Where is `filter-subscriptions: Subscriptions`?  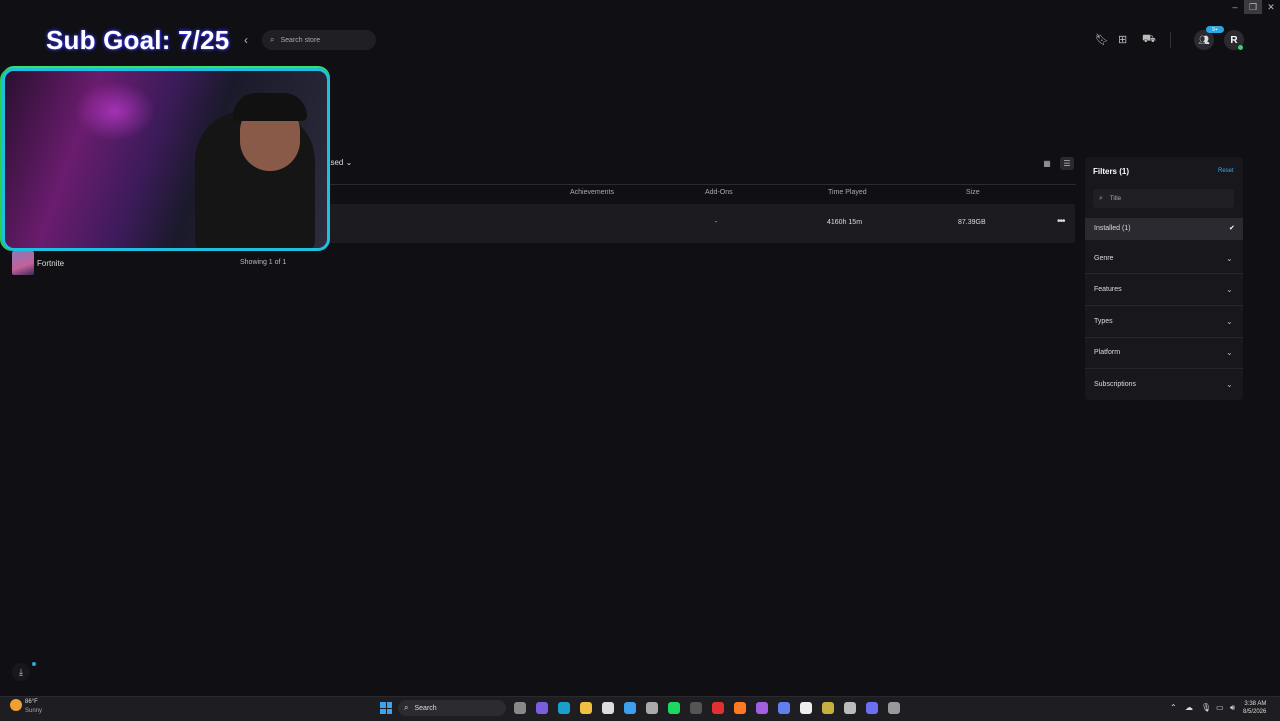
filter-subscriptions: Subscriptions is located at coordinates (1115, 384).